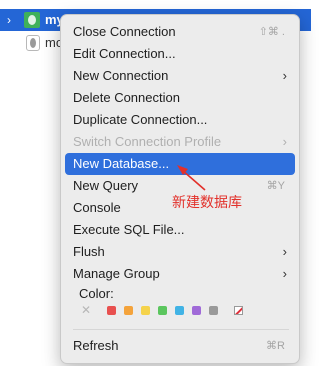 The height and width of the screenshot is (366, 320). I want to click on menu-item-close-connection: Close Connection ⇧⌘ ., so click(180, 32).